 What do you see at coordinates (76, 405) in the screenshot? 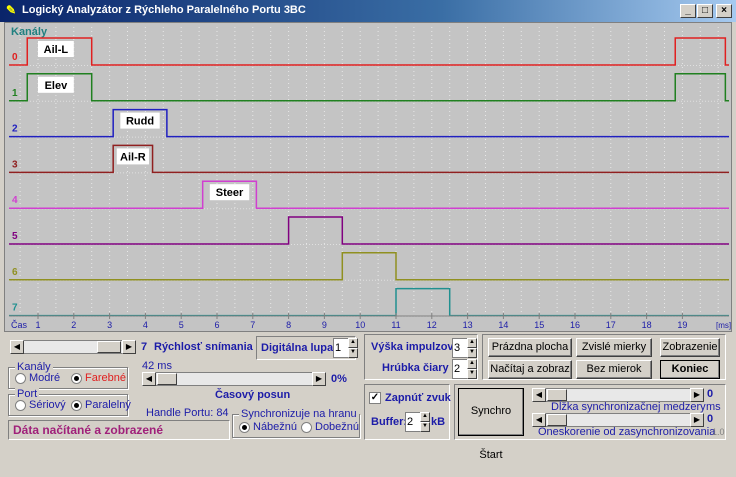
I see `radio-parallel` at bounding box center [76, 405].